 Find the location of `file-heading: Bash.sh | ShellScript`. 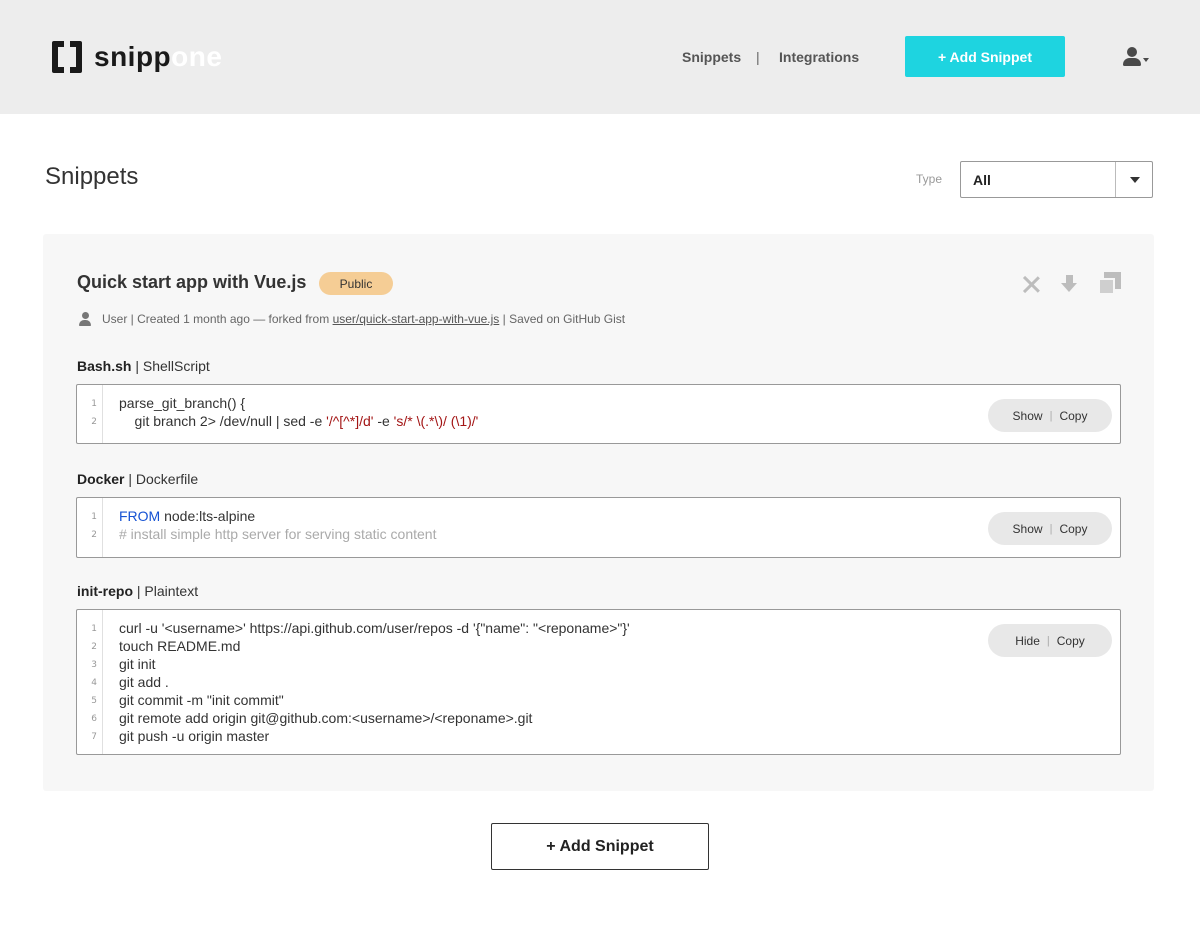

file-heading: Bash.sh | ShellScript is located at coordinates (143, 366).